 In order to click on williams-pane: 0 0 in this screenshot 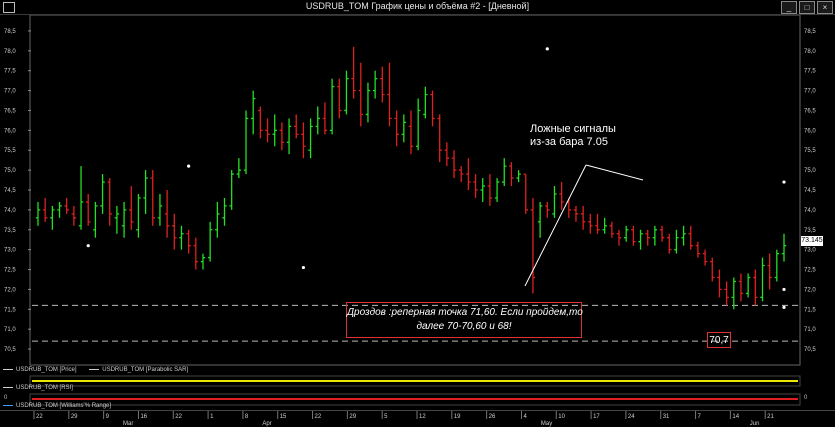, I will do `click(417, 400)`.